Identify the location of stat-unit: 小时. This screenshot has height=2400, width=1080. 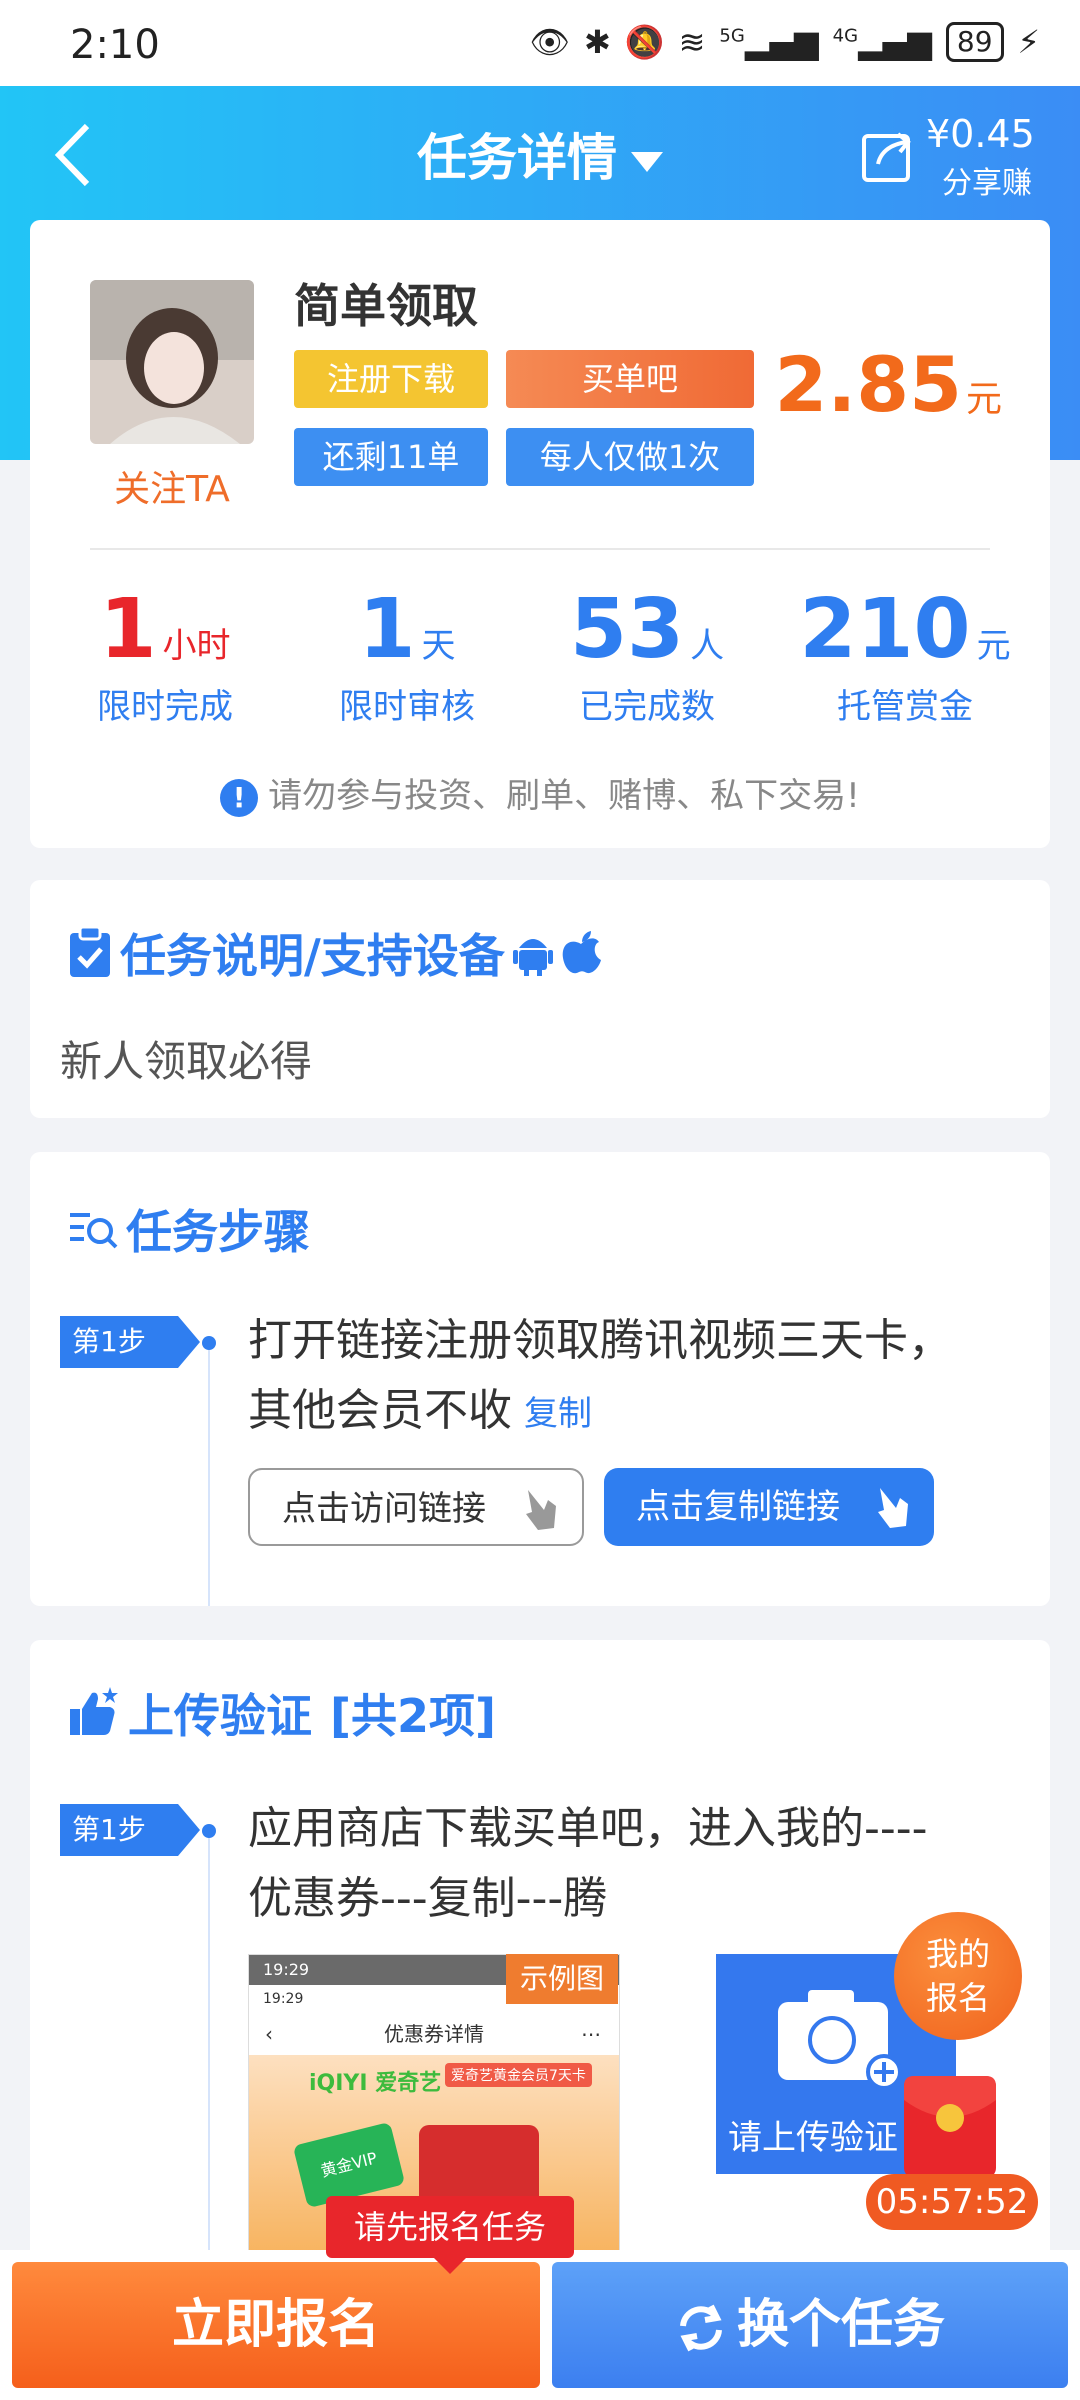
(196, 646).